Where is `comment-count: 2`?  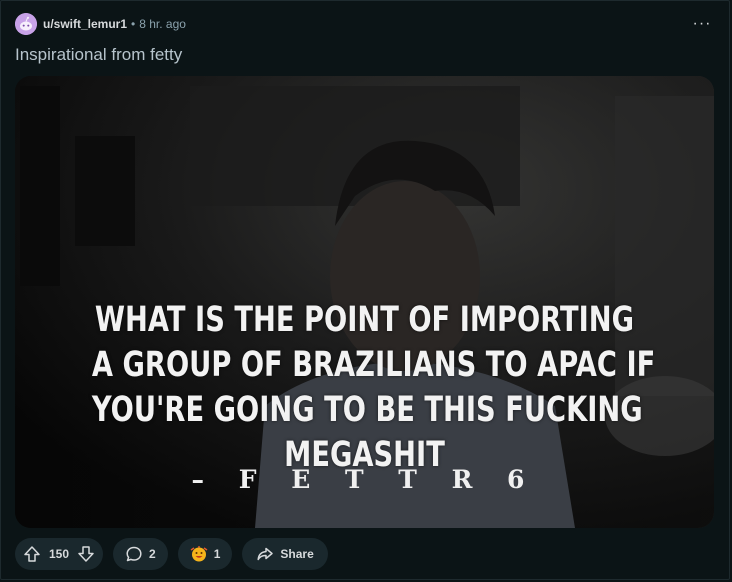 comment-count: 2 is located at coordinates (152, 554).